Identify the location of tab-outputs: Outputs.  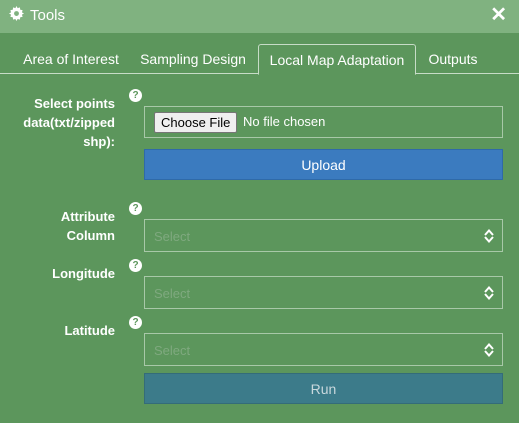
(453, 58).